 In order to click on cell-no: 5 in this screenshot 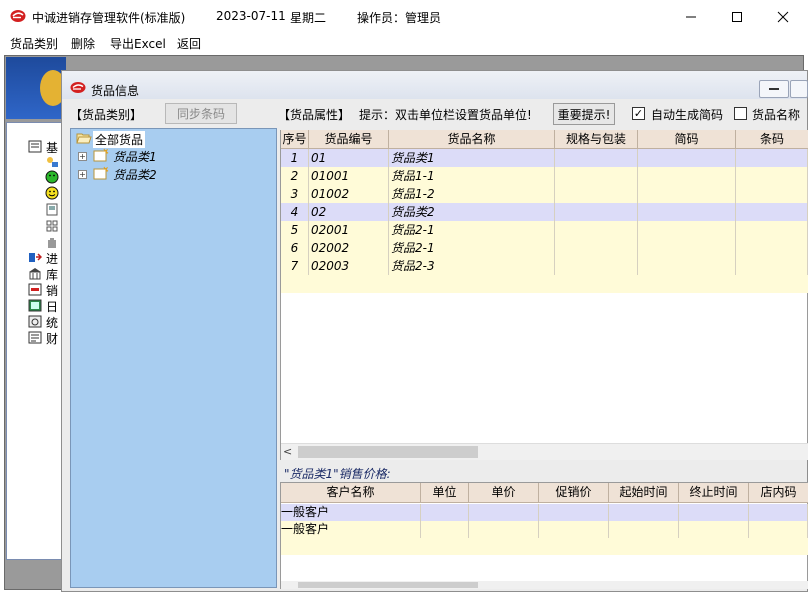, I will do `click(295, 230)`.